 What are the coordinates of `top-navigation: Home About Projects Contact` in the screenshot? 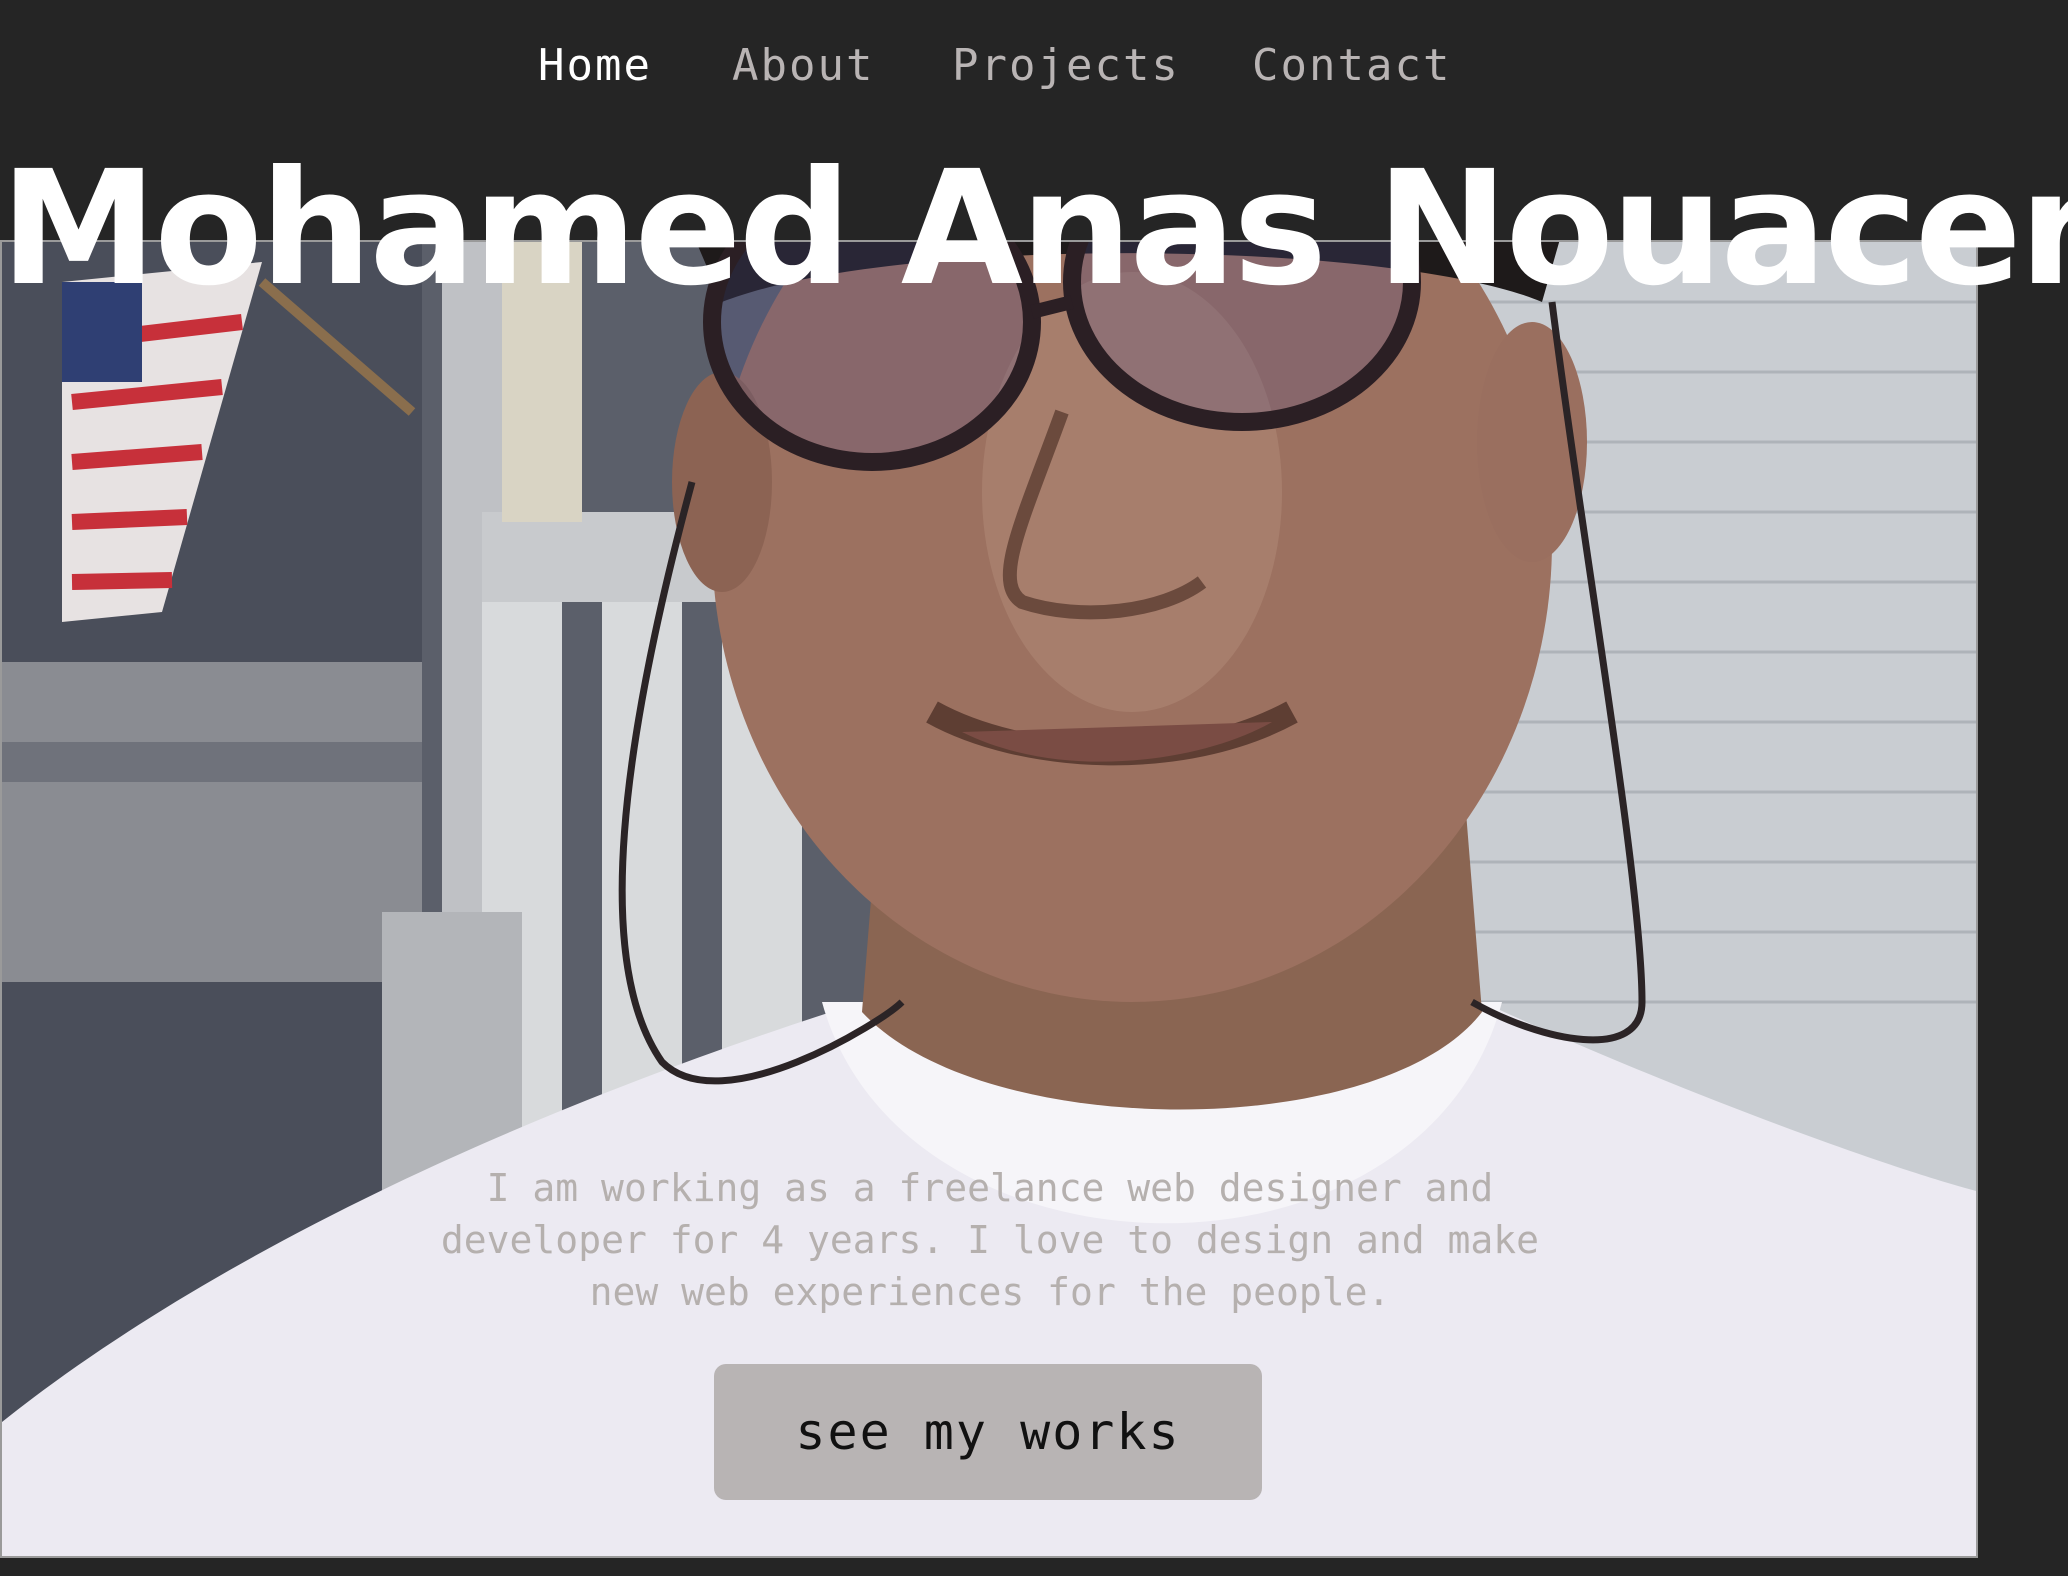 It's located at (1034, 70).